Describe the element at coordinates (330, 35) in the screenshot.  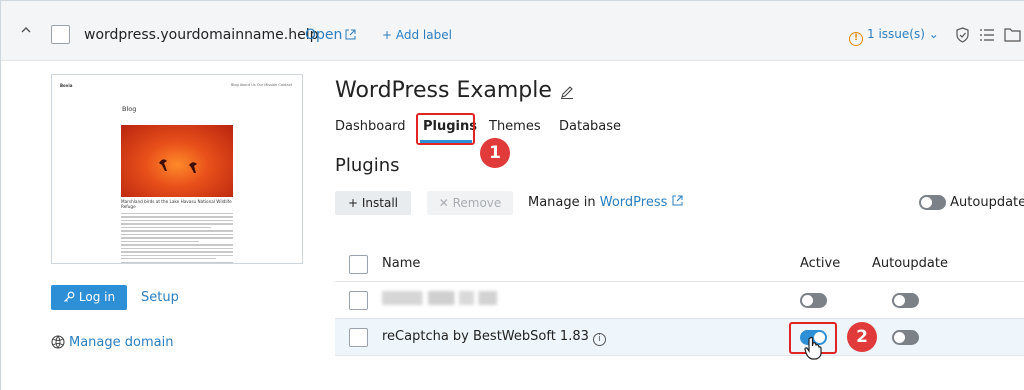
I see `open-site-link: Open` at that location.